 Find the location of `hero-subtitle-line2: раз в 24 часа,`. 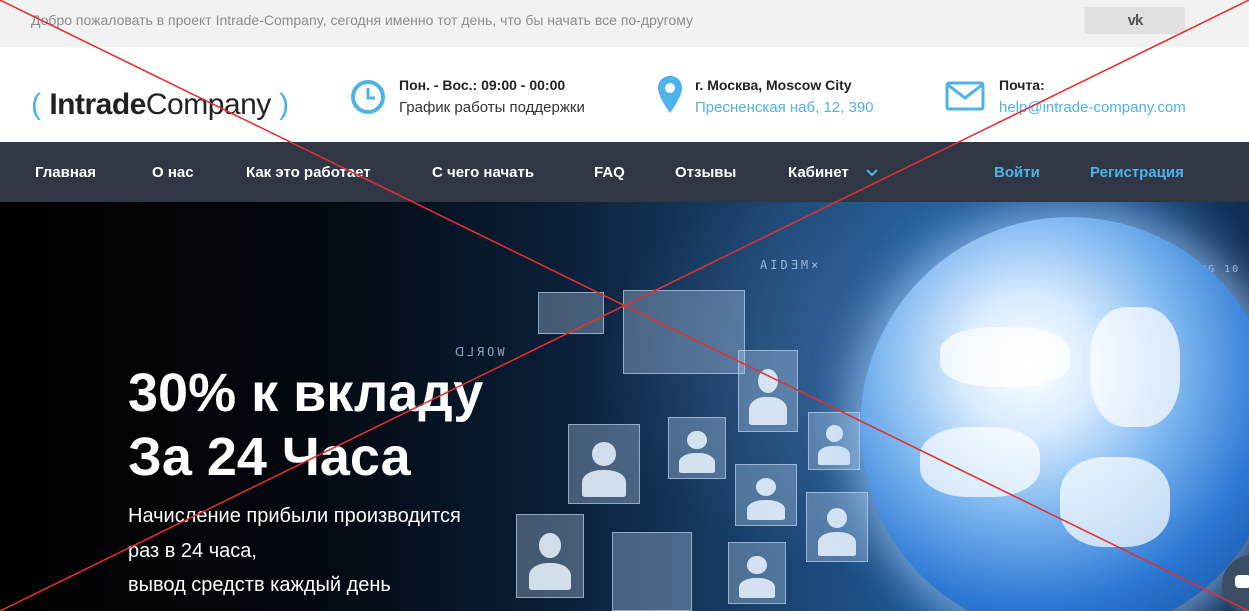

hero-subtitle-line2: раз в 24 часа, is located at coordinates (192, 551).